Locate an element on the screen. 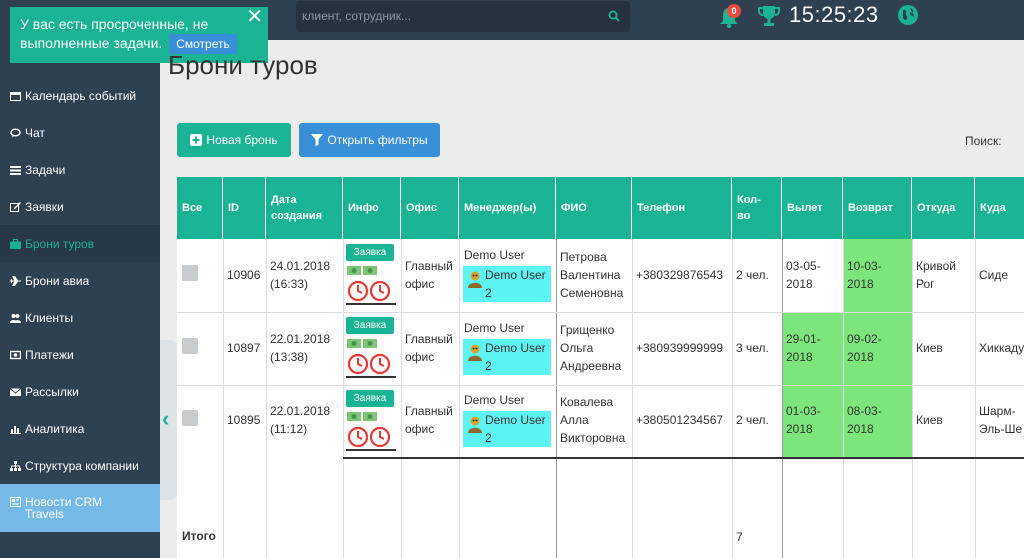 Image resolution: width=1024 pixels, height=558 pixels. sidebar-item-crm-news: Новости CRM Travels is located at coordinates (80, 508).